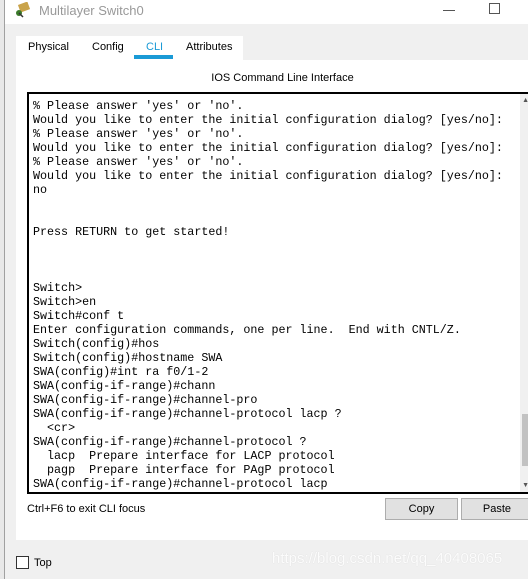  I want to click on minimize-button, so click(449, 10).